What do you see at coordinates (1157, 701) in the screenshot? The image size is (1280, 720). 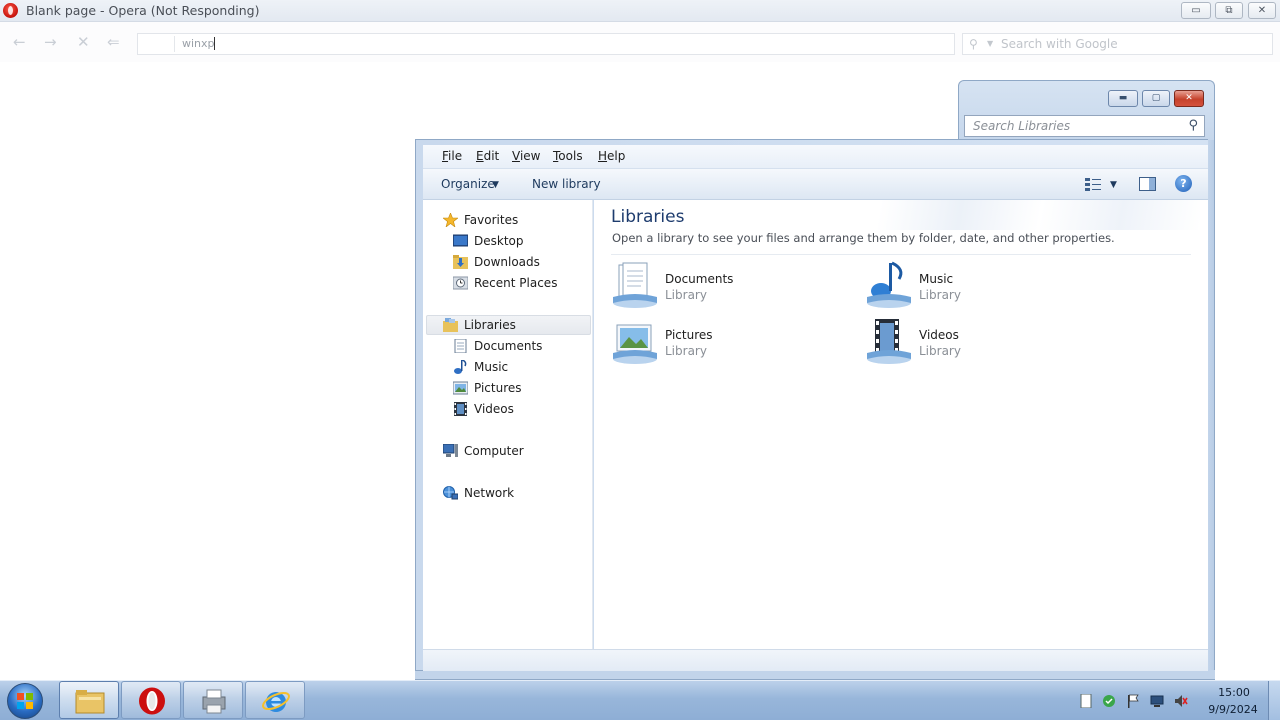 I see `network-status-icon` at bounding box center [1157, 701].